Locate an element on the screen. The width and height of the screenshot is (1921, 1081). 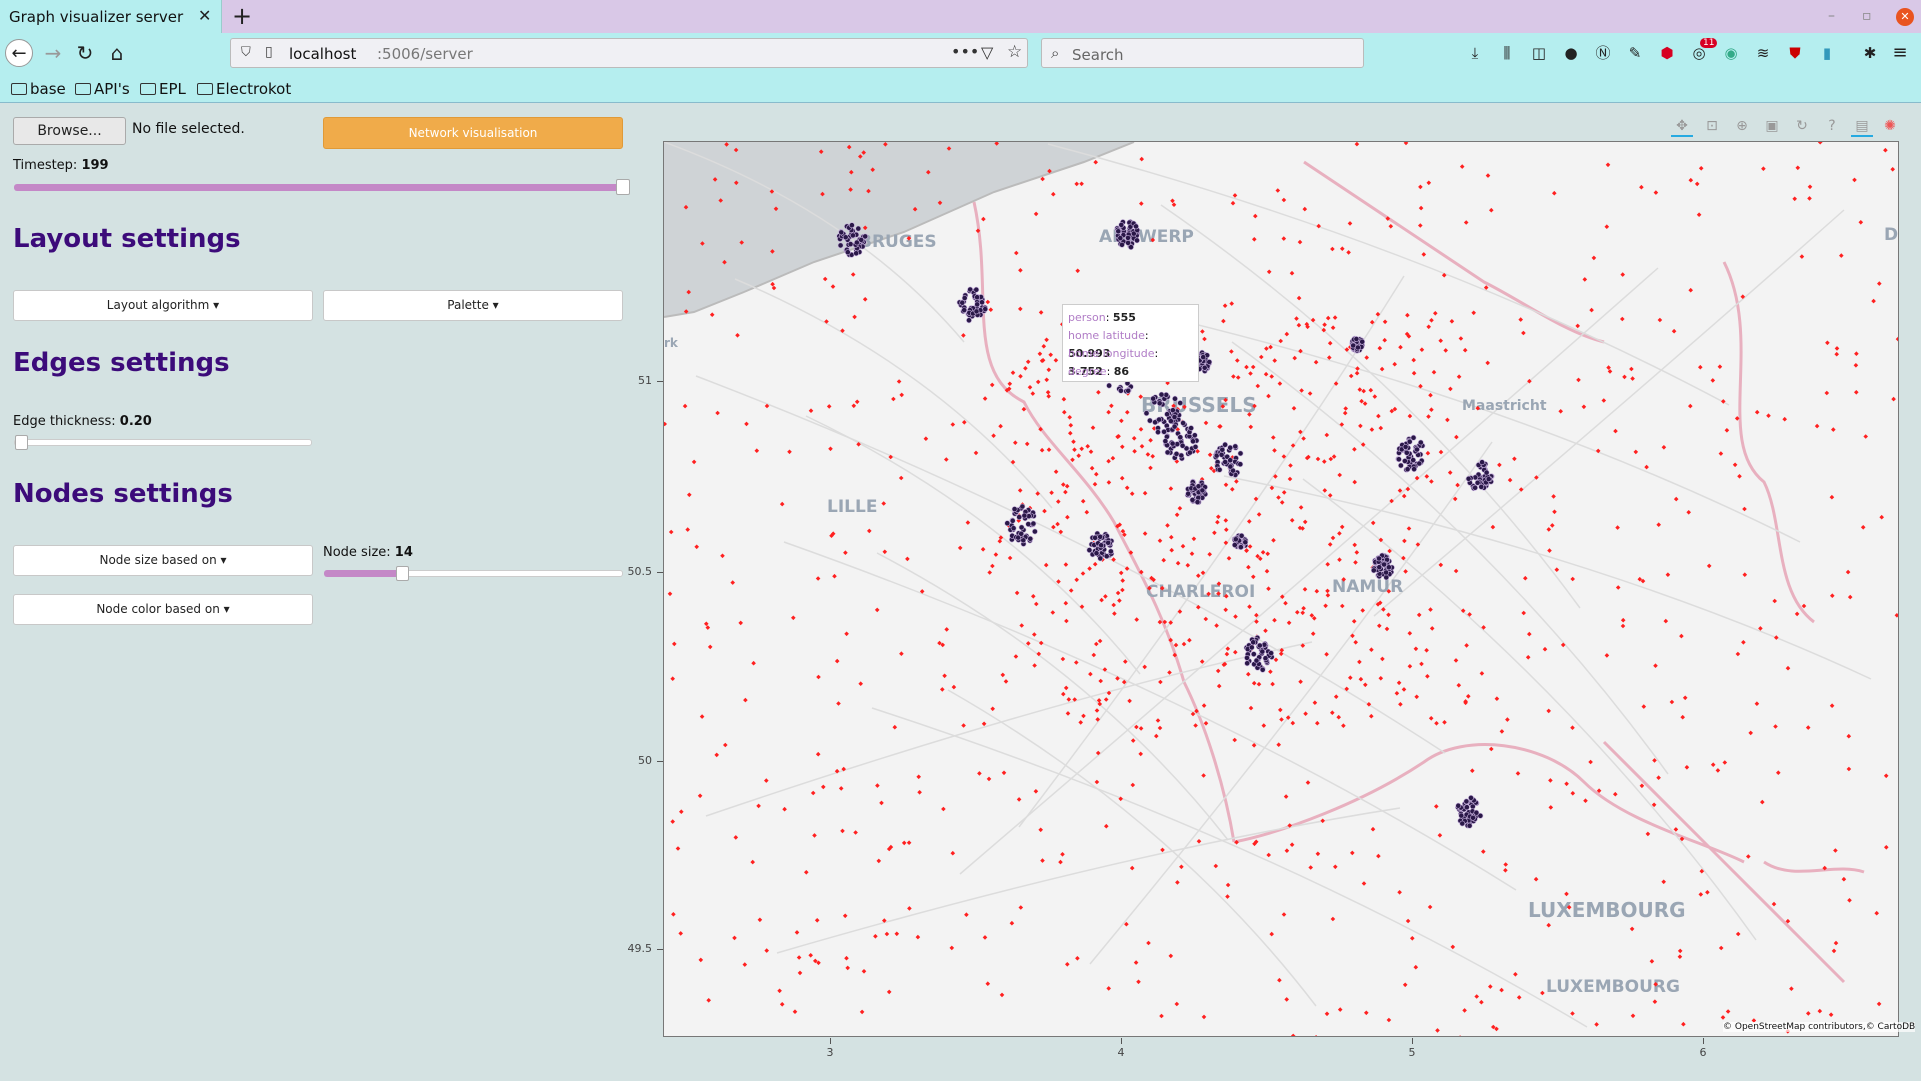
layout-algorithm-dropdown: Layout algorithm ▾ is located at coordinates (163, 305).